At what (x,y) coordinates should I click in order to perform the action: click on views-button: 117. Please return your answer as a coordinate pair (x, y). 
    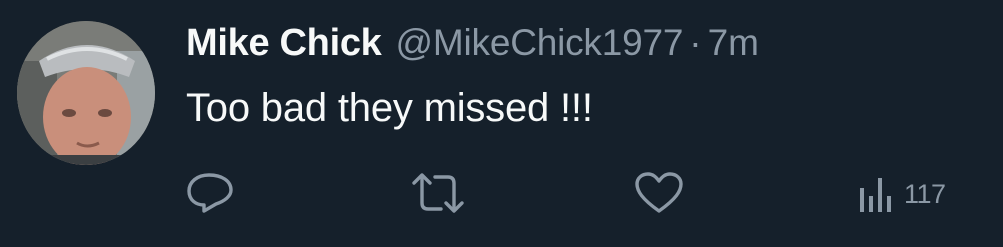
    Looking at the image, I should click on (902, 194).